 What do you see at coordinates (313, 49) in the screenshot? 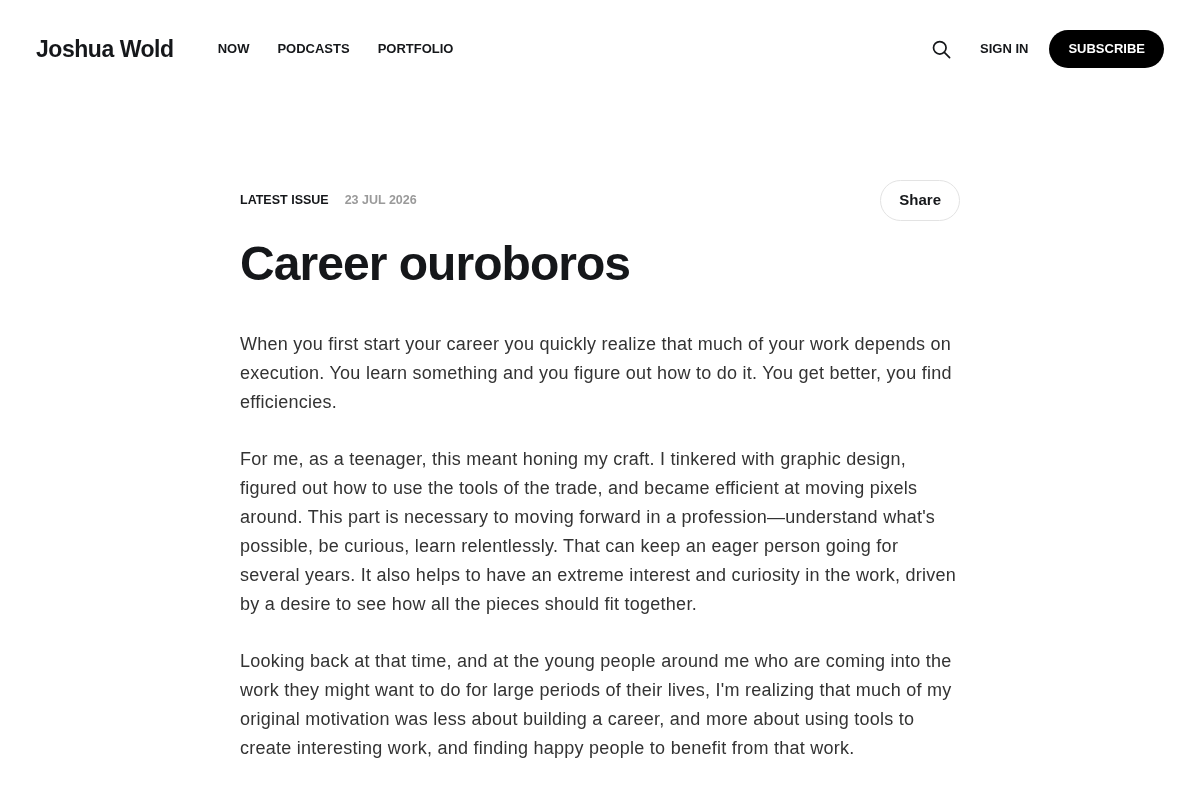
I see `nav-link: PODCASTS` at bounding box center [313, 49].